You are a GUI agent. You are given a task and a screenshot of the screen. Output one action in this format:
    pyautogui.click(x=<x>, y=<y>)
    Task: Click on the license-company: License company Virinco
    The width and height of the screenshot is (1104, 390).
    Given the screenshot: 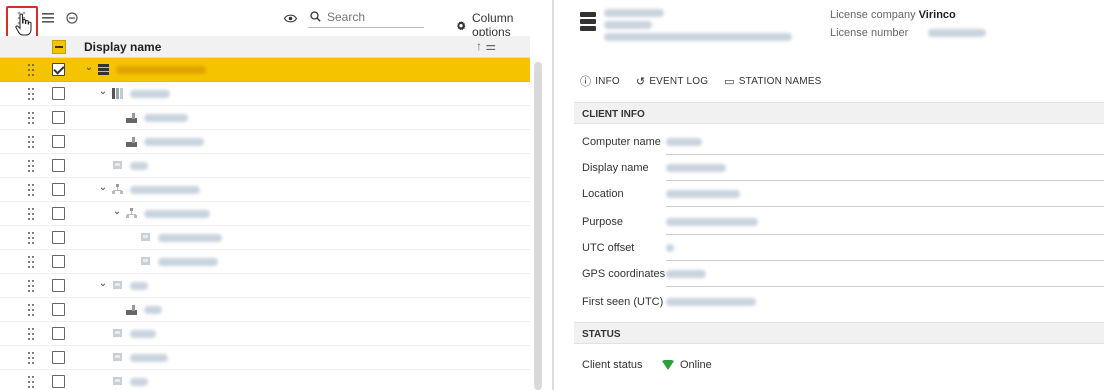 What is the action you would take?
    pyautogui.click(x=893, y=15)
    